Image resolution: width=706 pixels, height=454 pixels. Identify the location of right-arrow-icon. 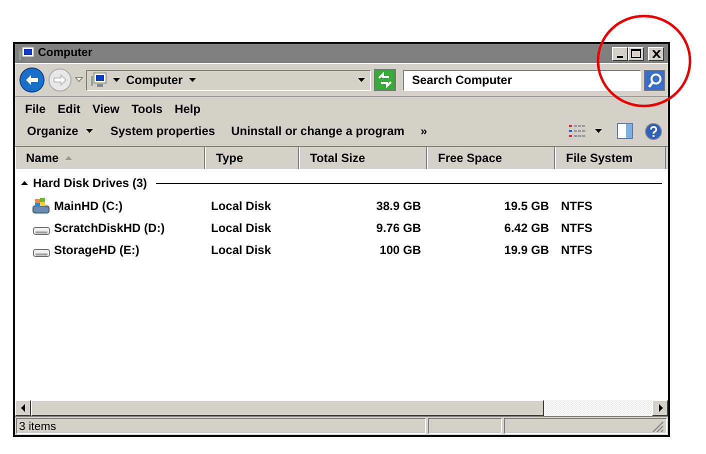
(660, 408).